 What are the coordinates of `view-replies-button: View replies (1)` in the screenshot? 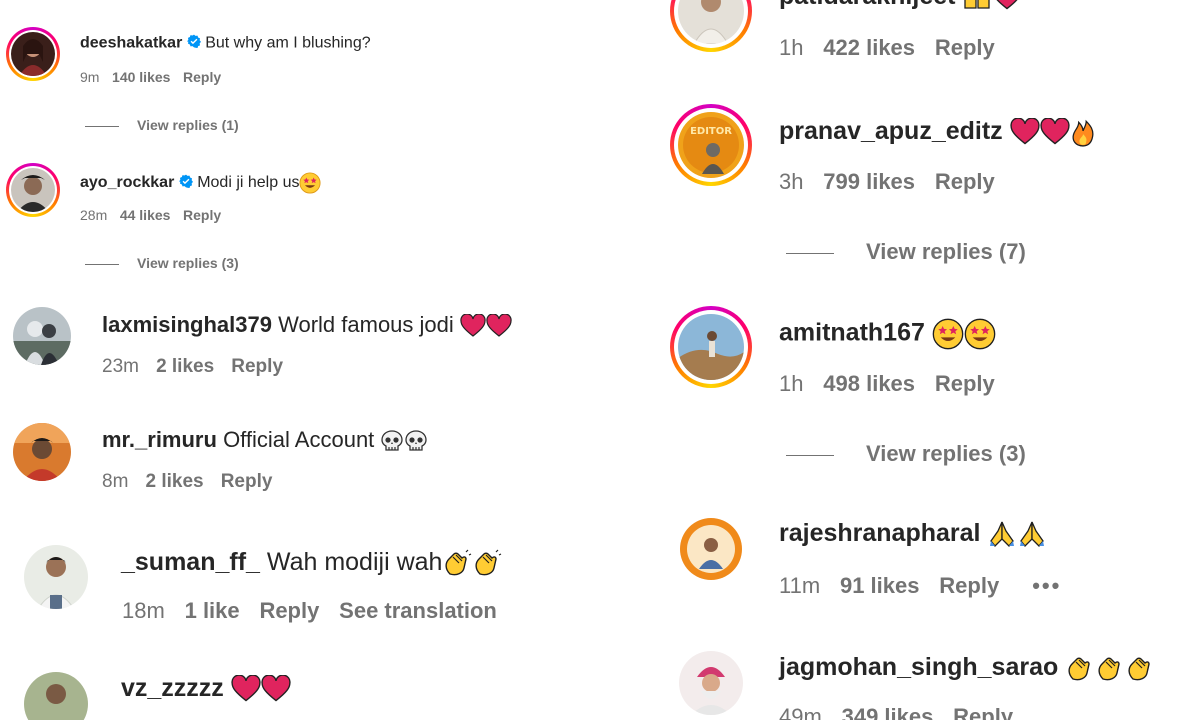 It's located at (162, 125).